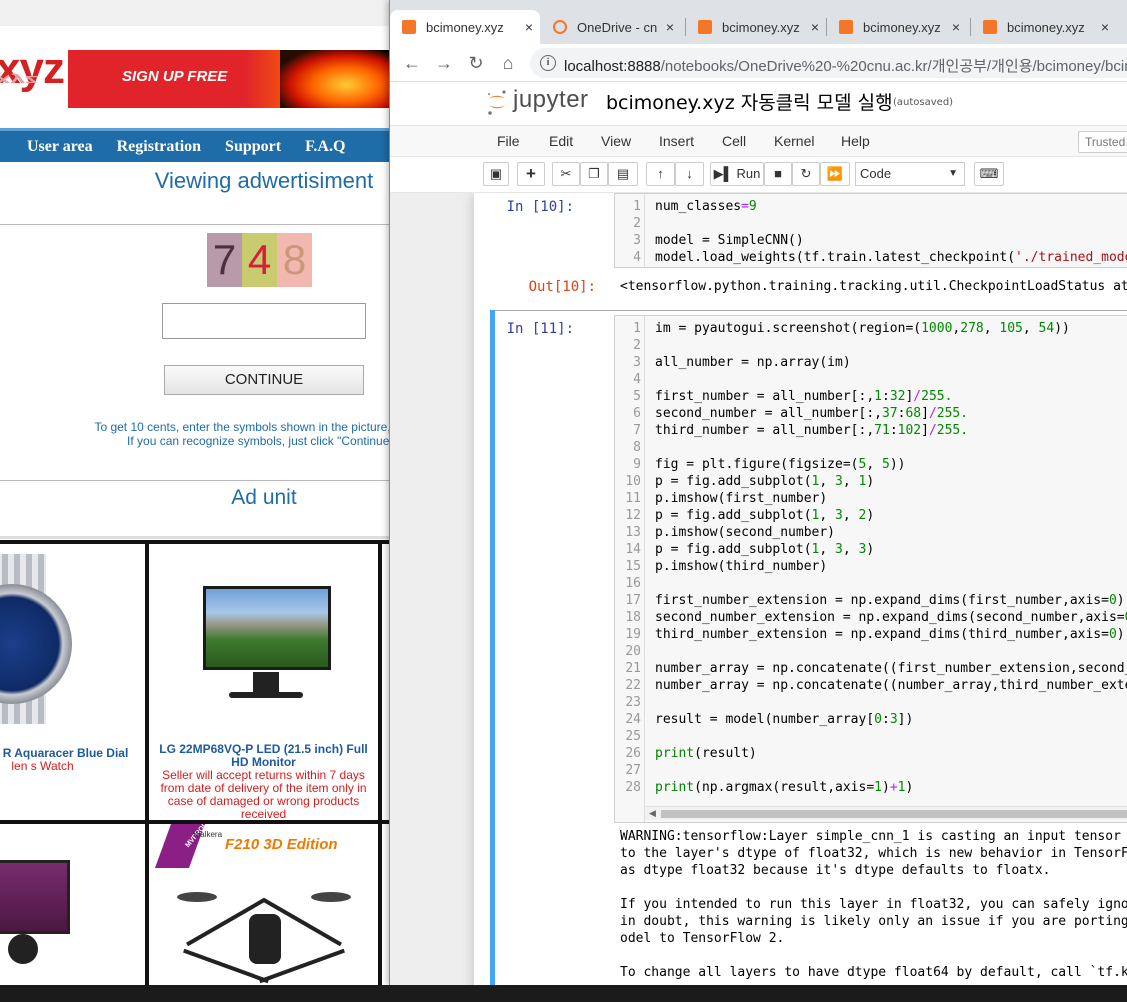 The image size is (1127, 1002). I want to click on jupyter-logo-text: jupyter, so click(551, 100).